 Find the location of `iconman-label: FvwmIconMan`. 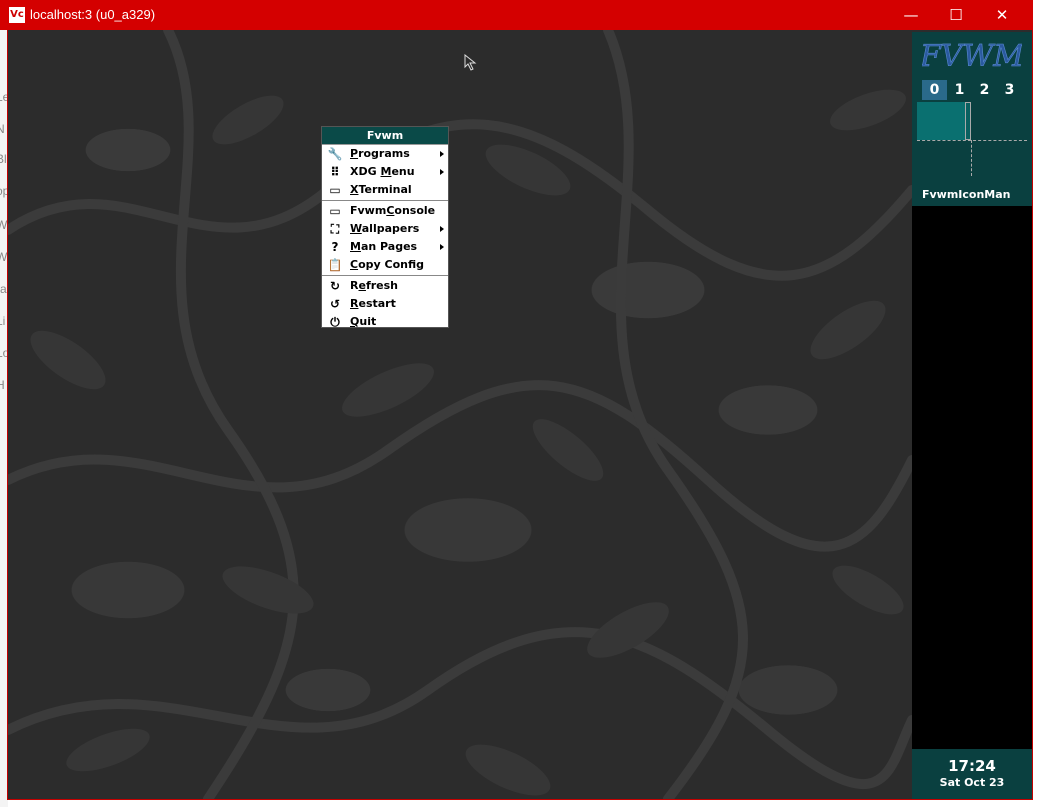

iconman-label: FvwmIconMan is located at coordinates (966, 194).